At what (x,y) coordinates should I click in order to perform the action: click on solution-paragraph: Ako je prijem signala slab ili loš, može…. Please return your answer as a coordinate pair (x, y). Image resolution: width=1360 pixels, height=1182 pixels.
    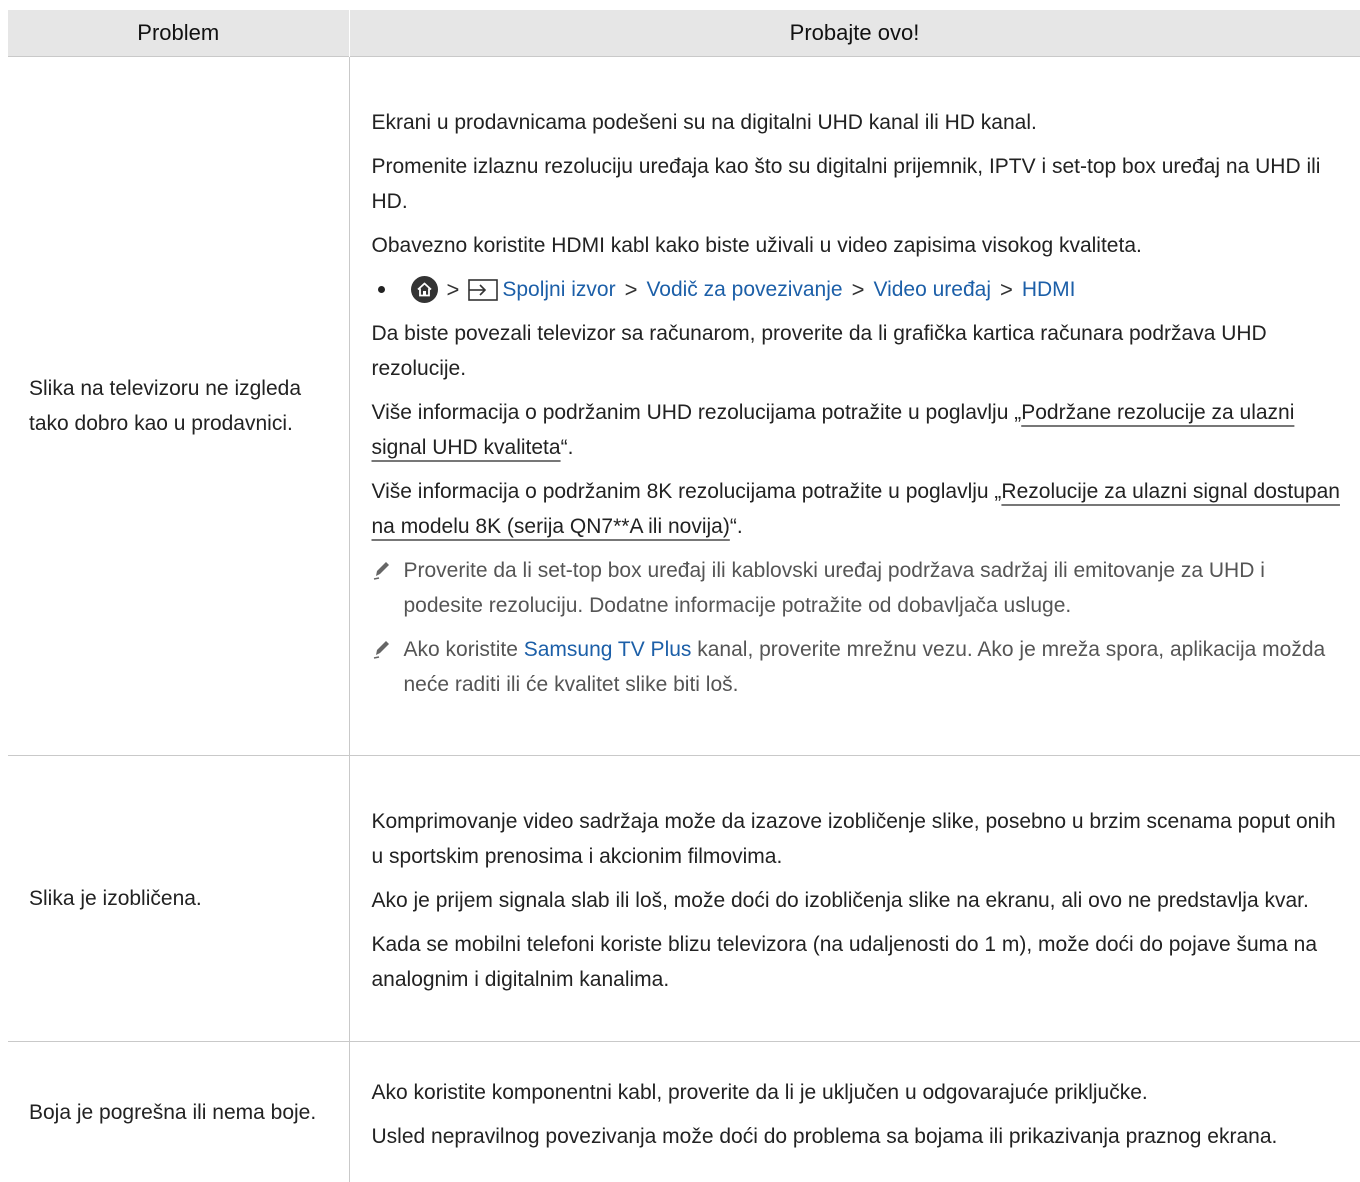
    Looking at the image, I should click on (859, 900).